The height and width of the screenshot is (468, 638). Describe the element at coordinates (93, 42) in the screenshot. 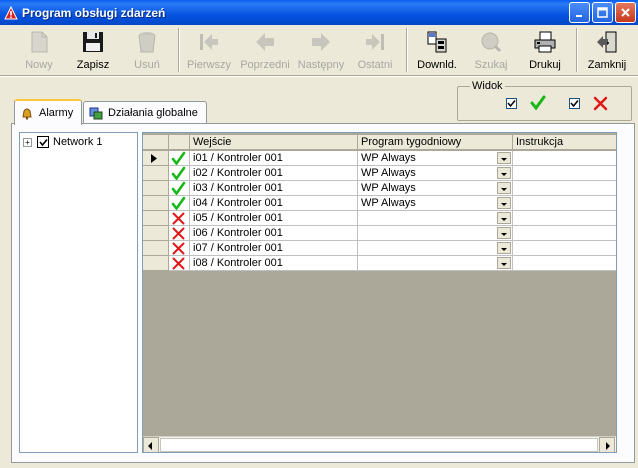

I see `floppy-disk-icon` at that location.